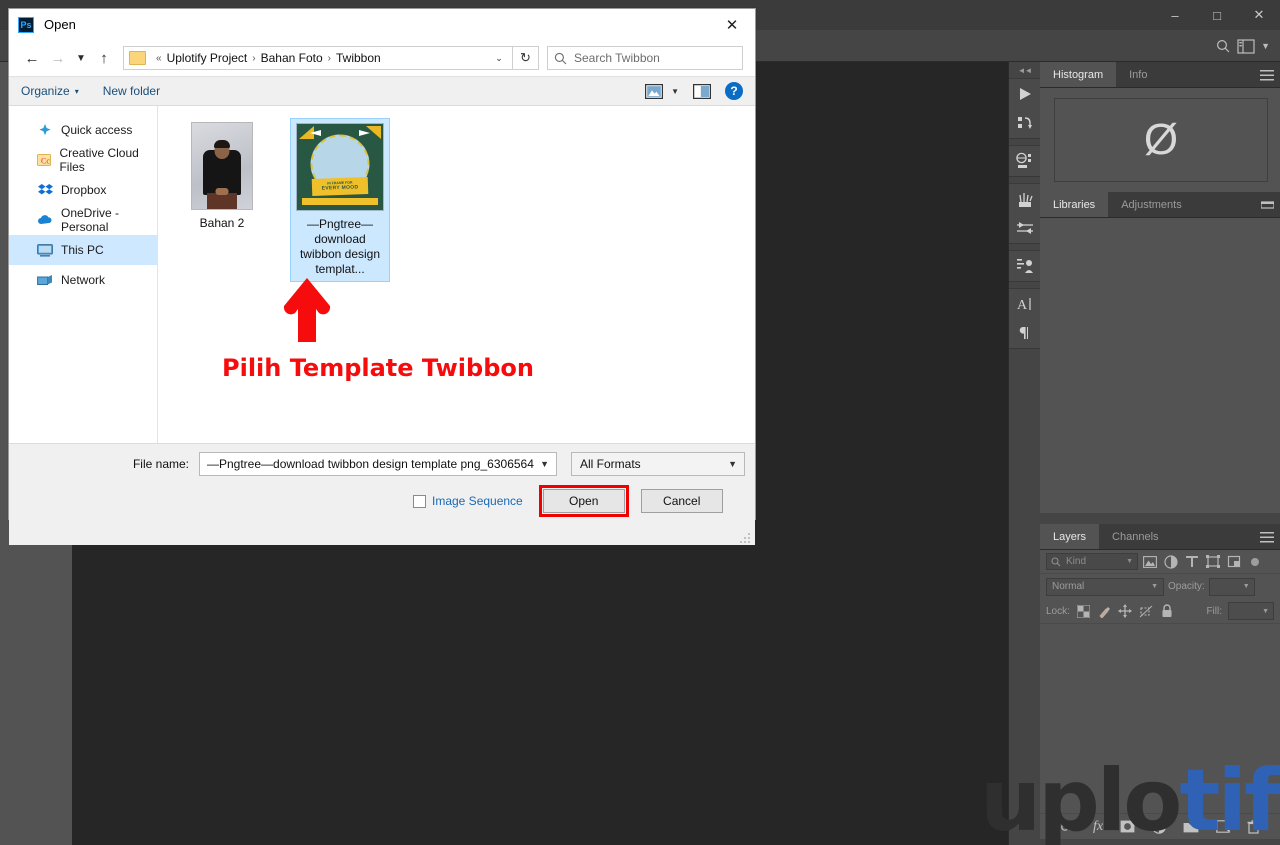  I want to click on organize-button: Organize ▾, so click(50, 91).